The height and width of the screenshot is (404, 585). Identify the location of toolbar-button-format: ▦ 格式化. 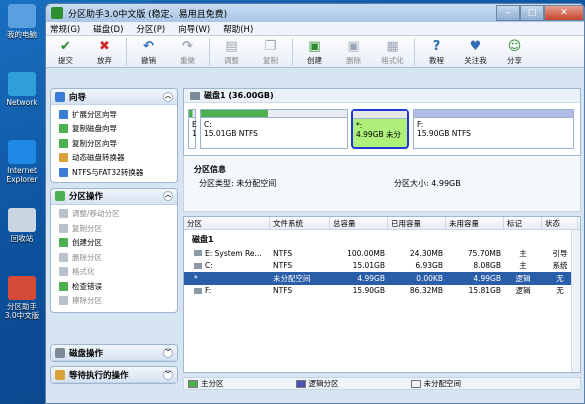
(392, 52).